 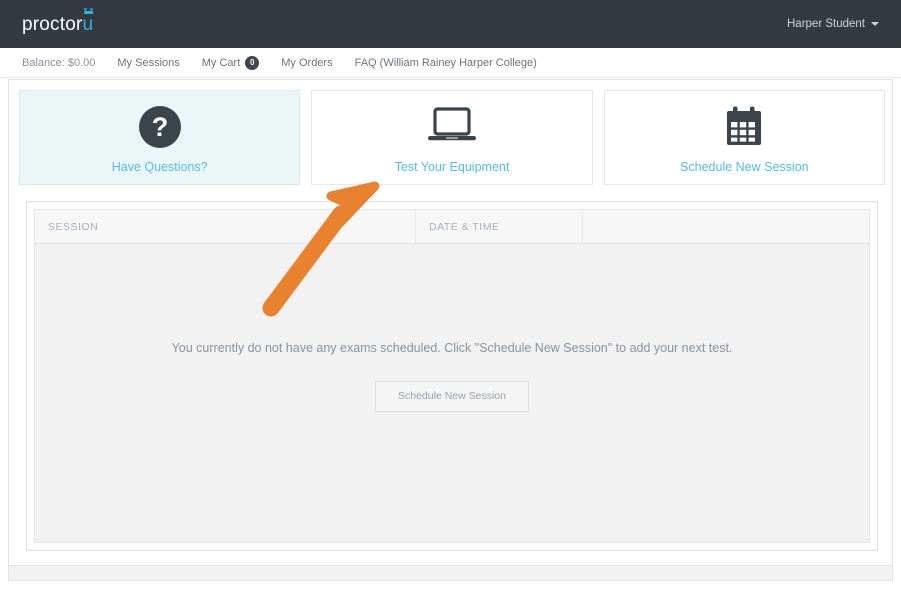 What do you see at coordinates (306, 63) in the screenshot?
I see `nav-my-orders: My Orders` at bounding box center [306, 63].